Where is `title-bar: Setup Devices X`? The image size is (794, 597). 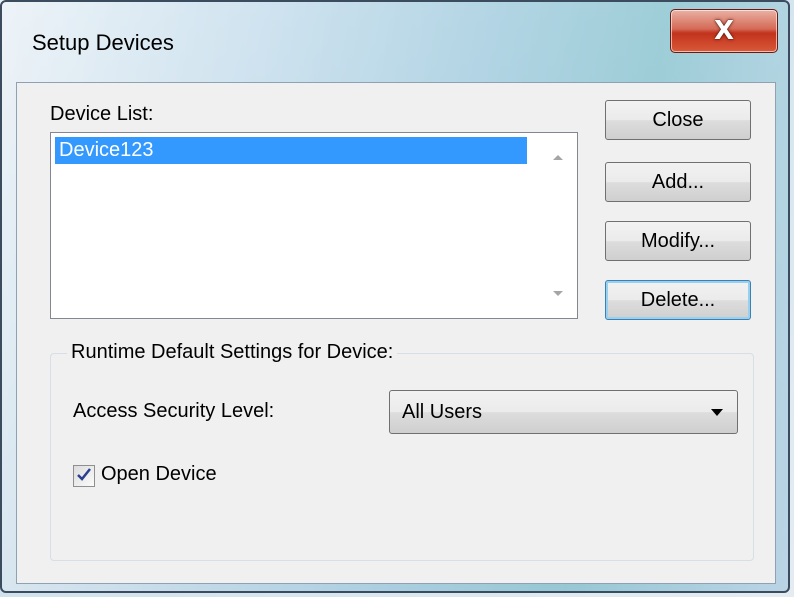 title-bar: Setup Devices X is located at coordinates (395, 42).